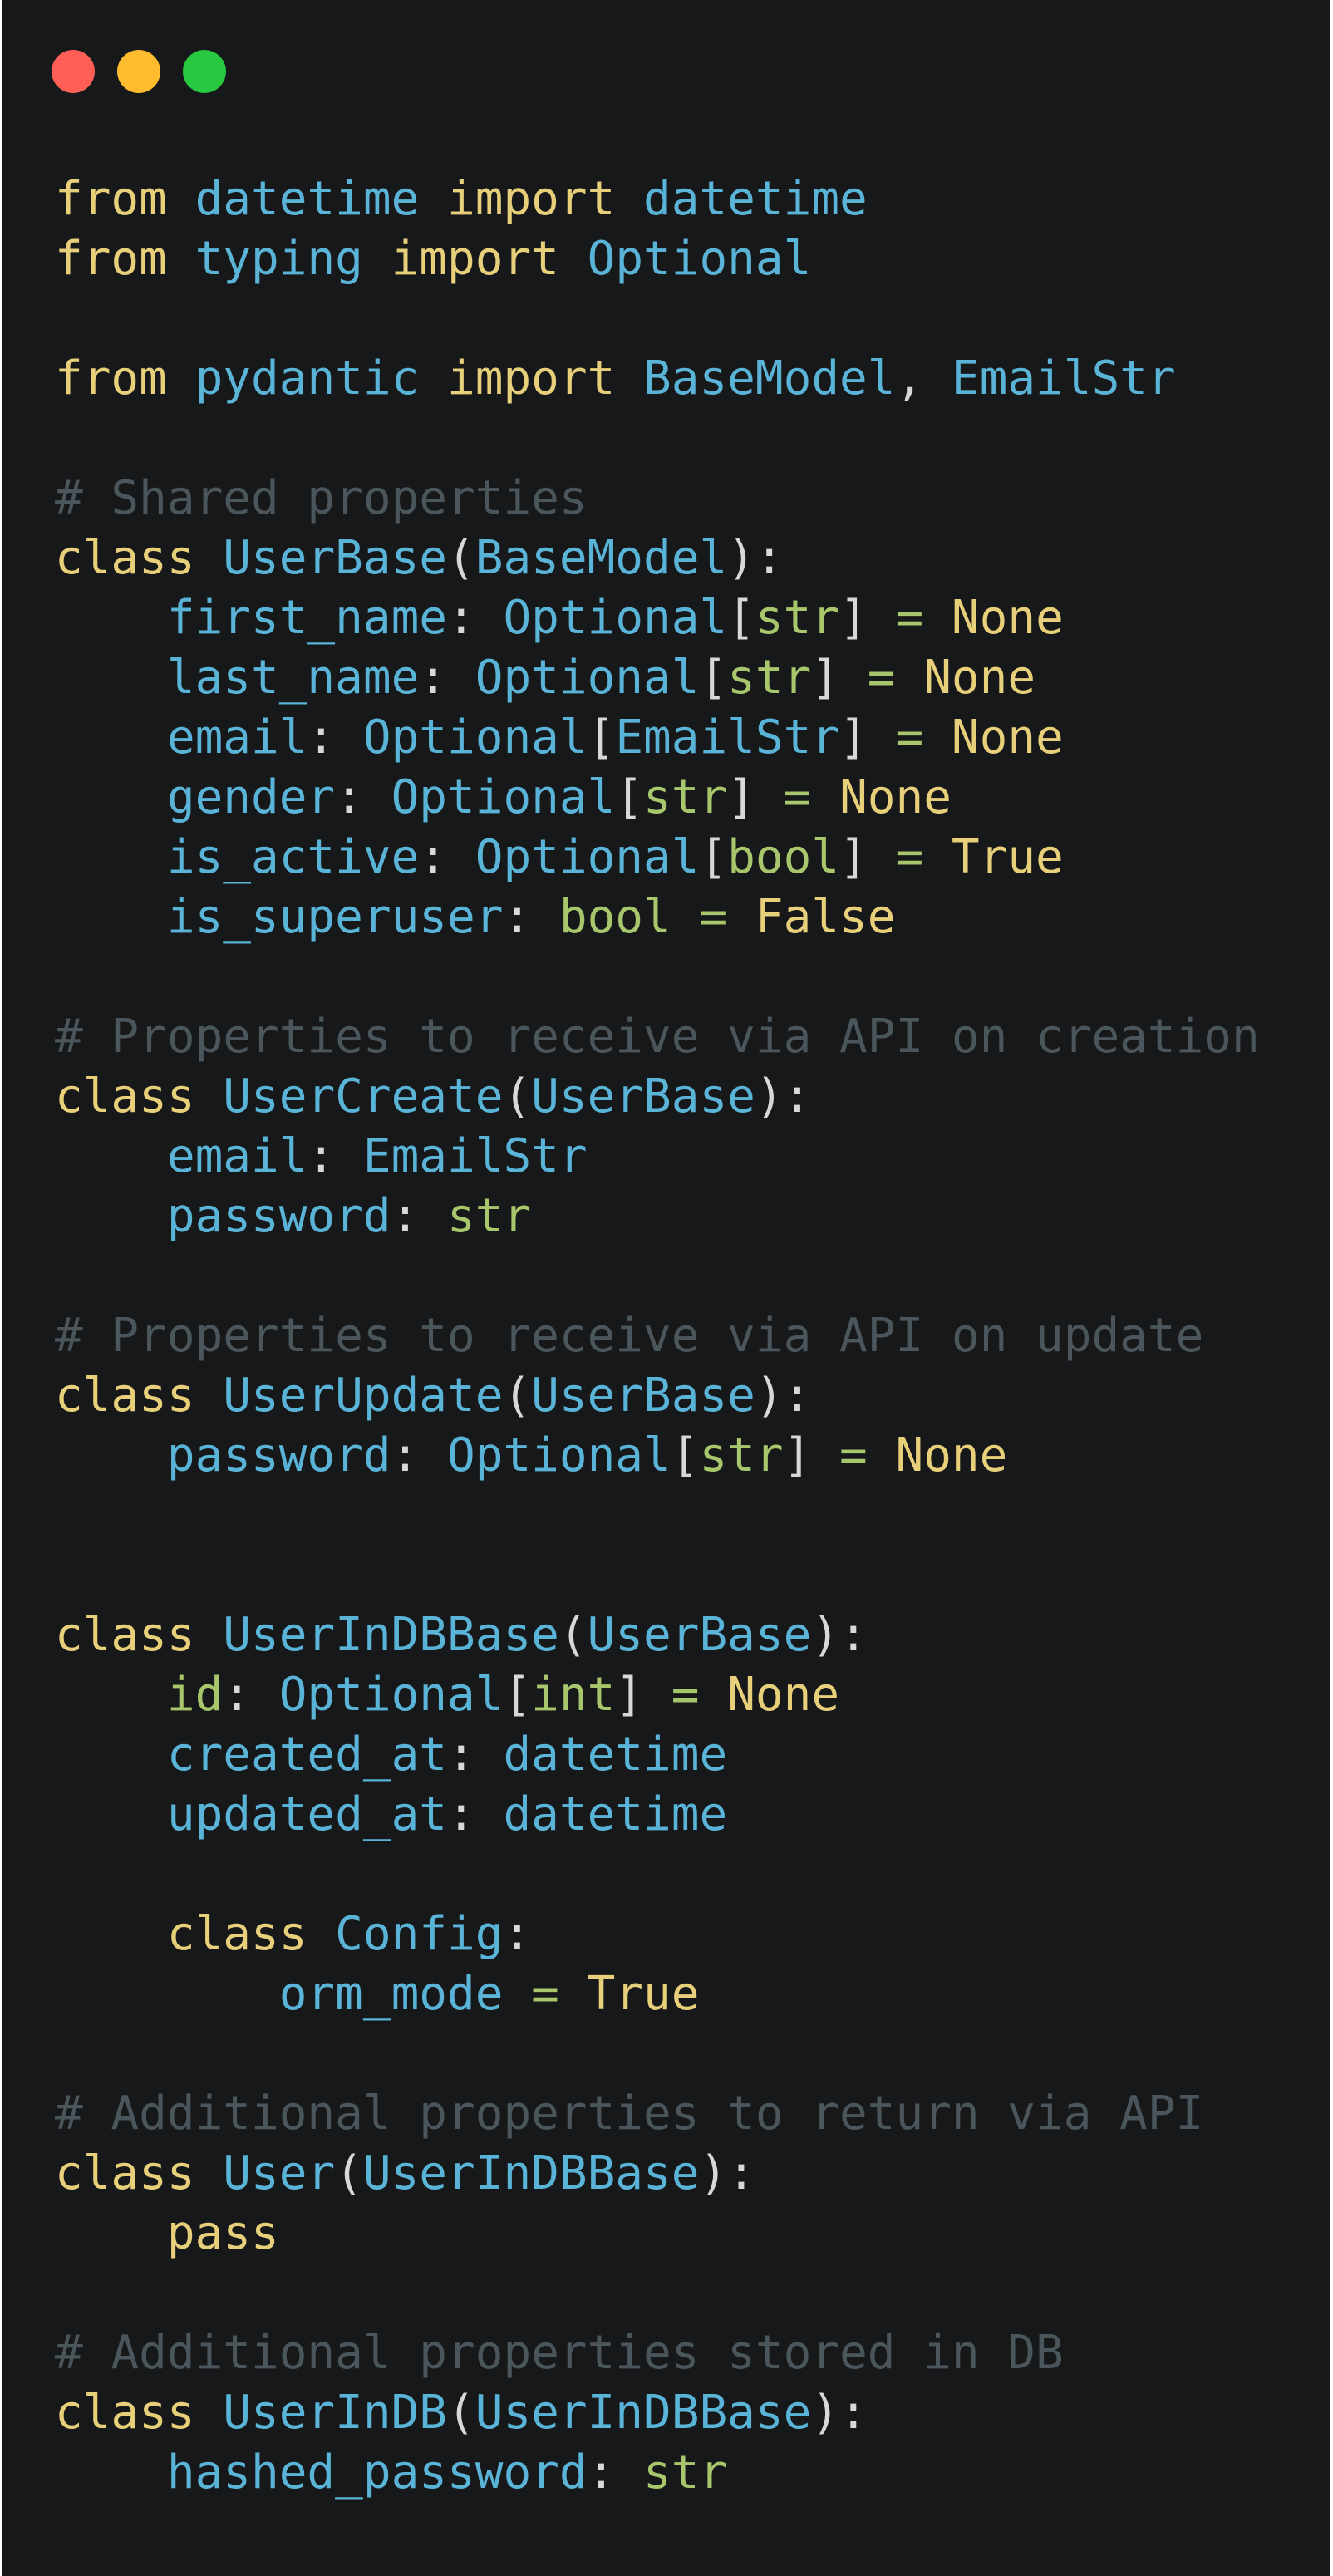 The image size is (1333, 2576). Describe the element at coordinates (321, 498) in the screenshot. I see `code-token-comment: # Shared properties` at that location.